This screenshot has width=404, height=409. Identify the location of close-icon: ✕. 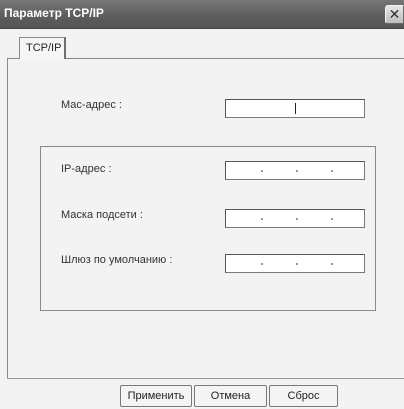
(394, 14).